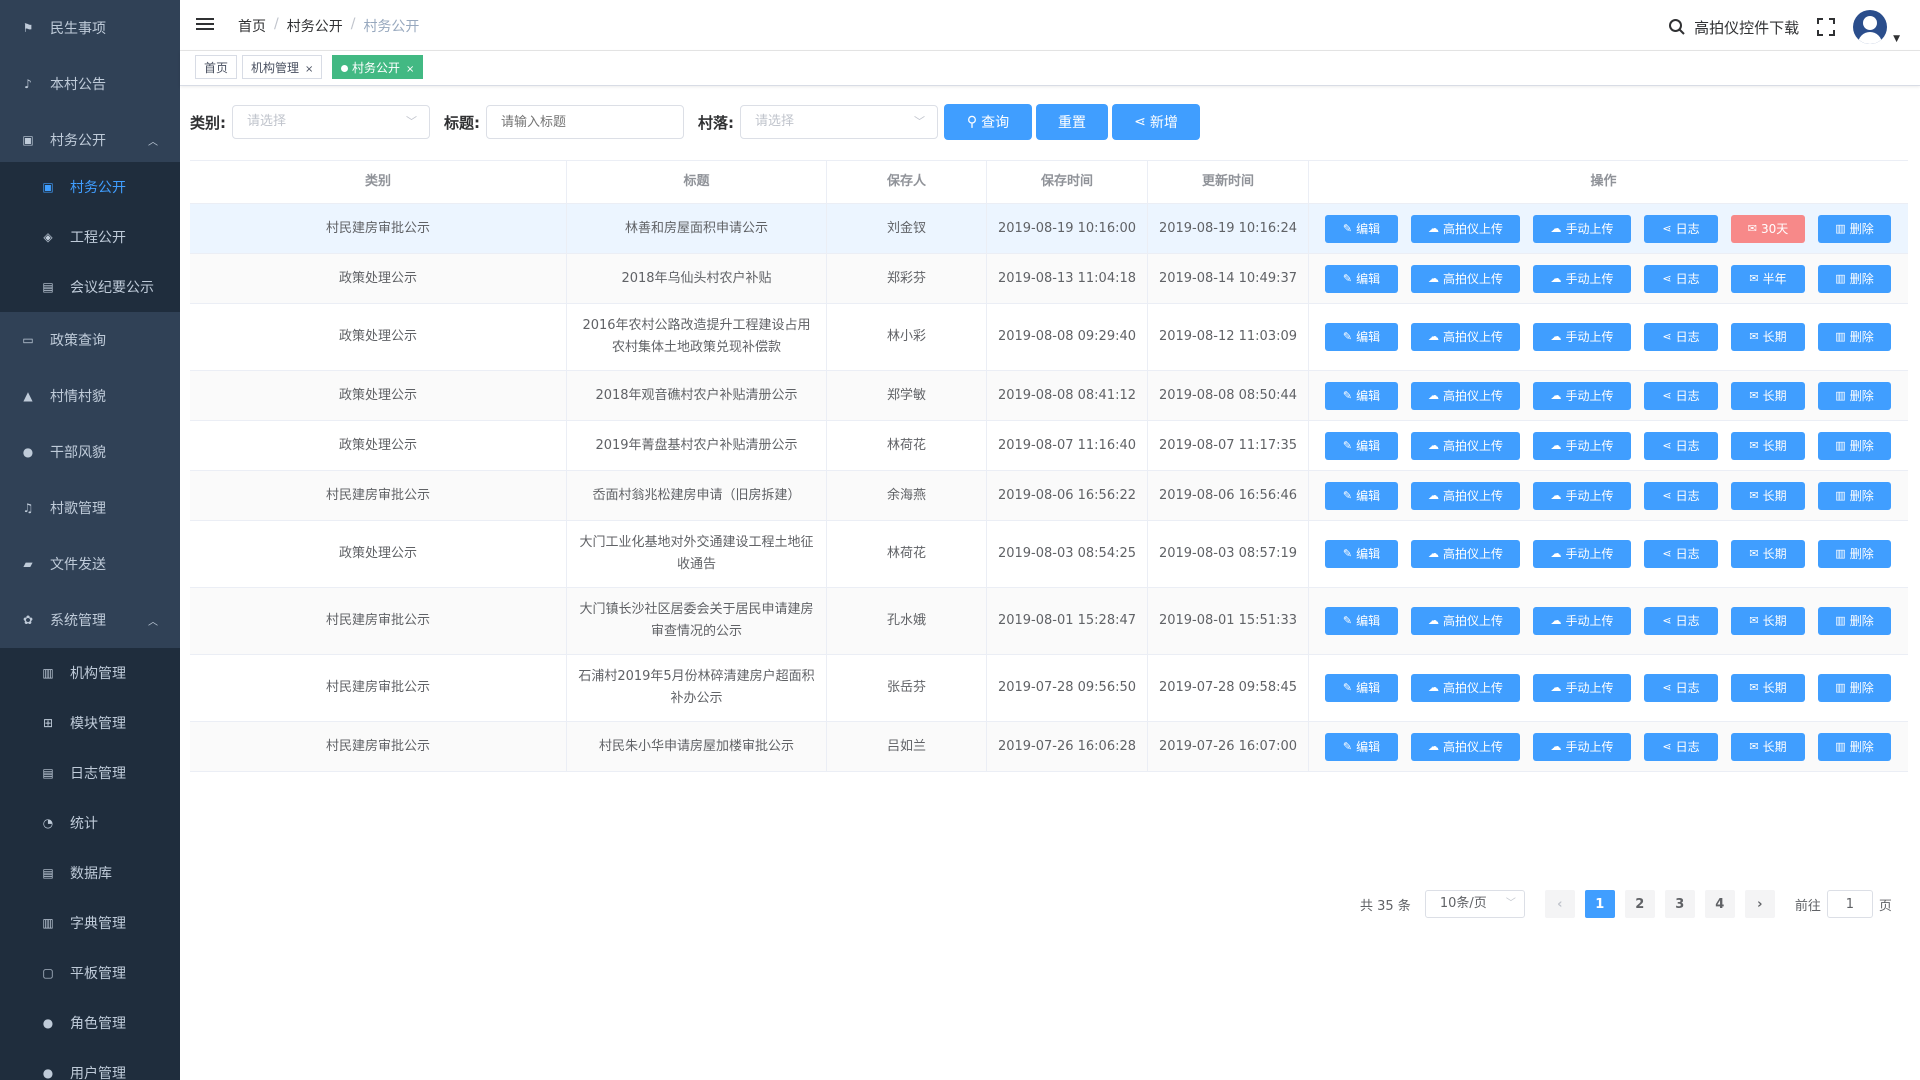 The height and width of the screenshot is (1080, 1920). Describe the element at coordinates (252, 26) in the screenshot. I see `breadcrumb-home: 首页` at that location.